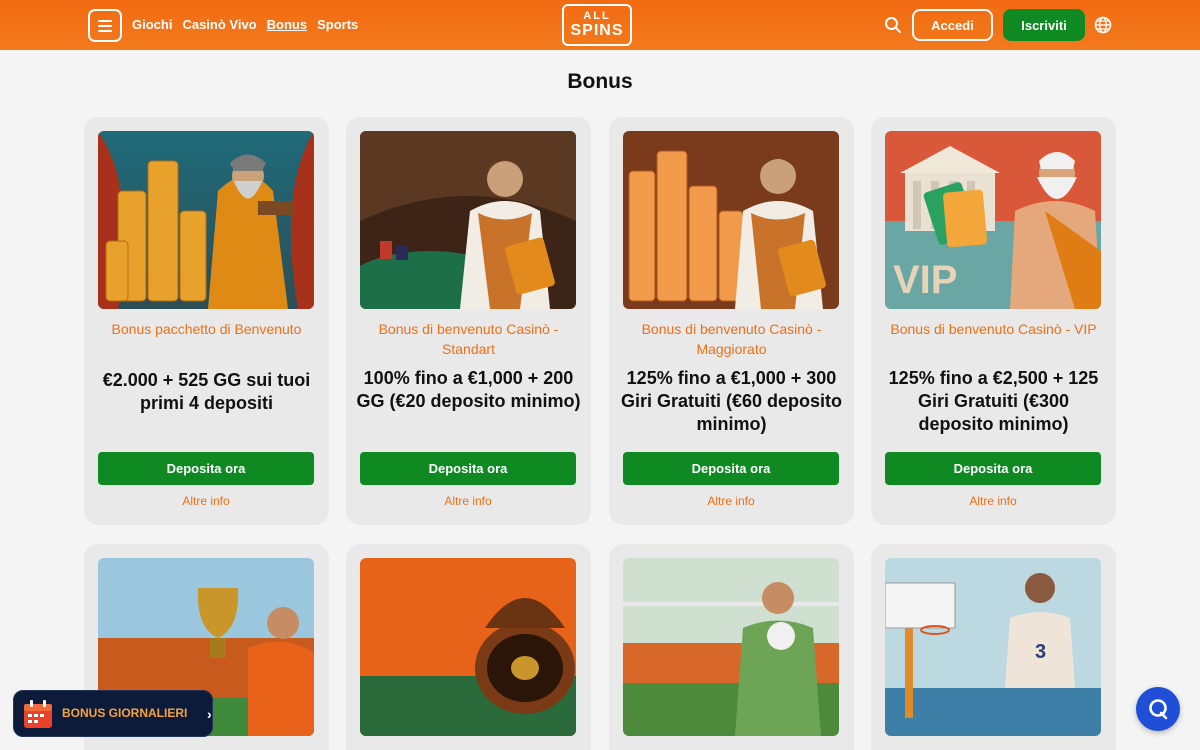 The width and height of the screenshot is (1200, 750). I want to click on bonus-image-goalkeeper, so click(731, 647).